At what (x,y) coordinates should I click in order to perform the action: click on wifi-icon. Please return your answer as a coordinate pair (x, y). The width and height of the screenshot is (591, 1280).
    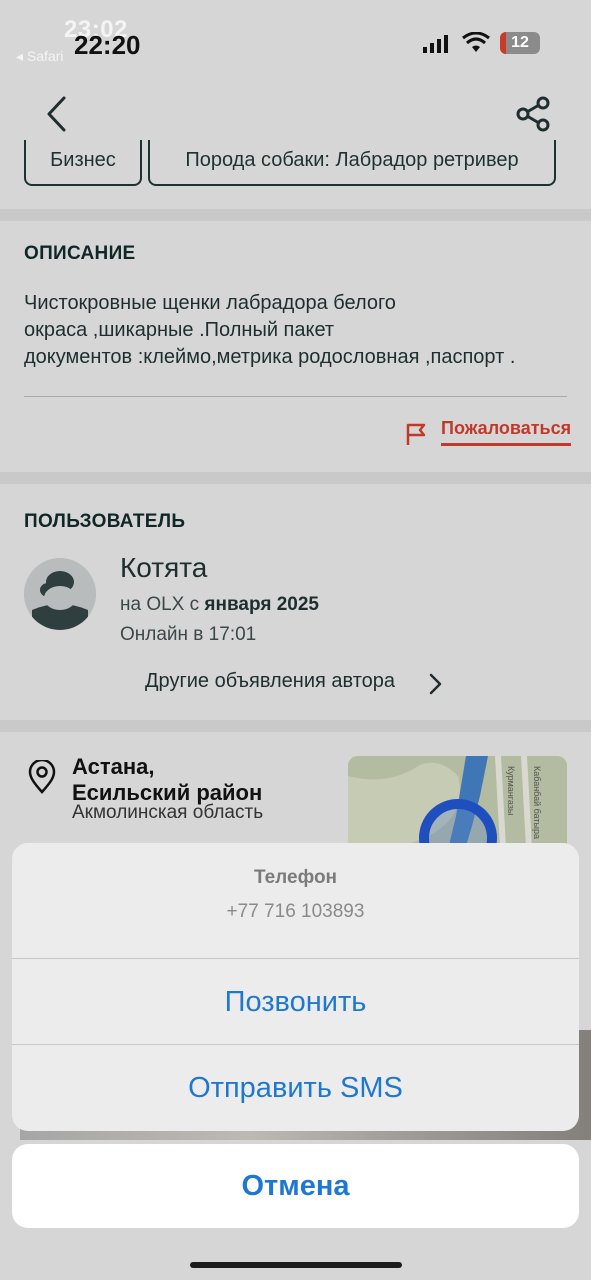
    Looking at the image, I should click on (476, 42).